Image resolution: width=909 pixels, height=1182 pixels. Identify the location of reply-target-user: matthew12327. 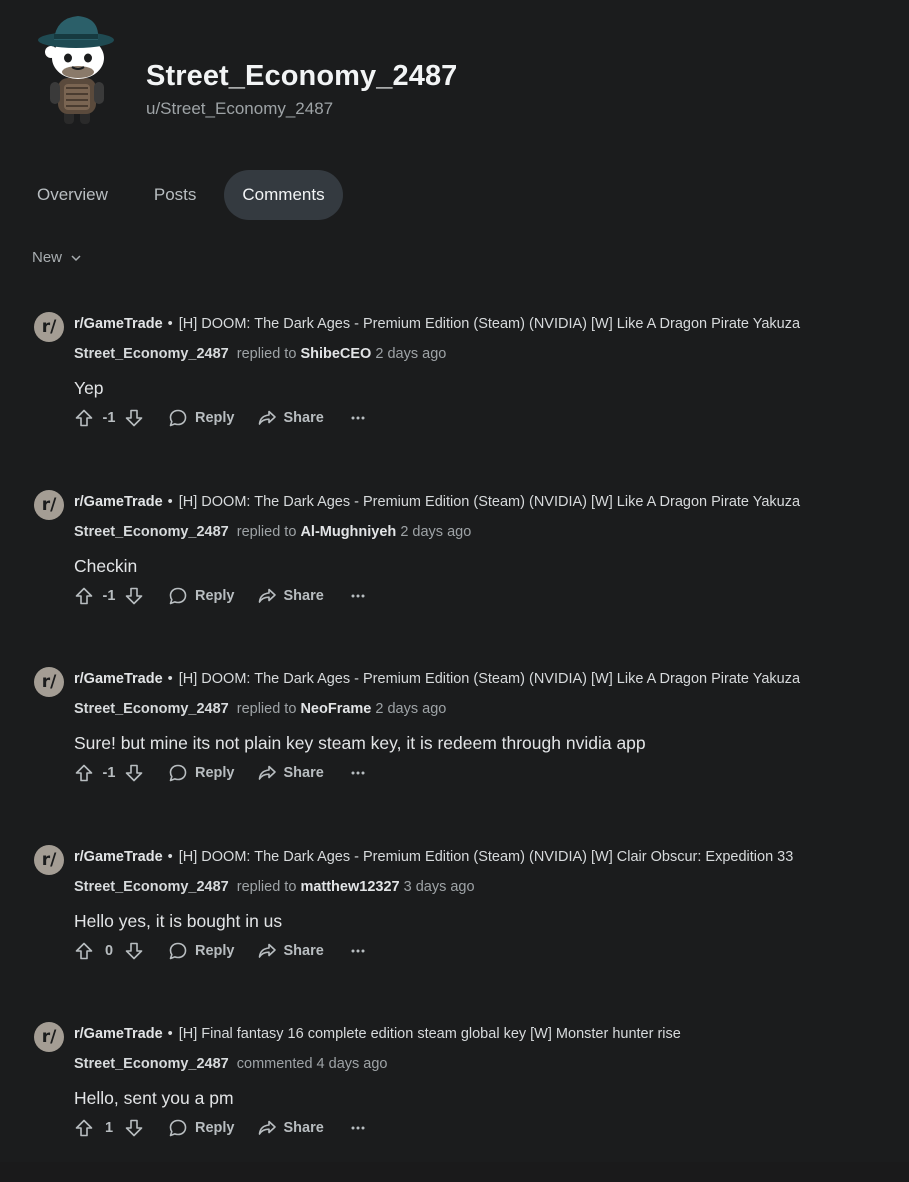
(349, 887).